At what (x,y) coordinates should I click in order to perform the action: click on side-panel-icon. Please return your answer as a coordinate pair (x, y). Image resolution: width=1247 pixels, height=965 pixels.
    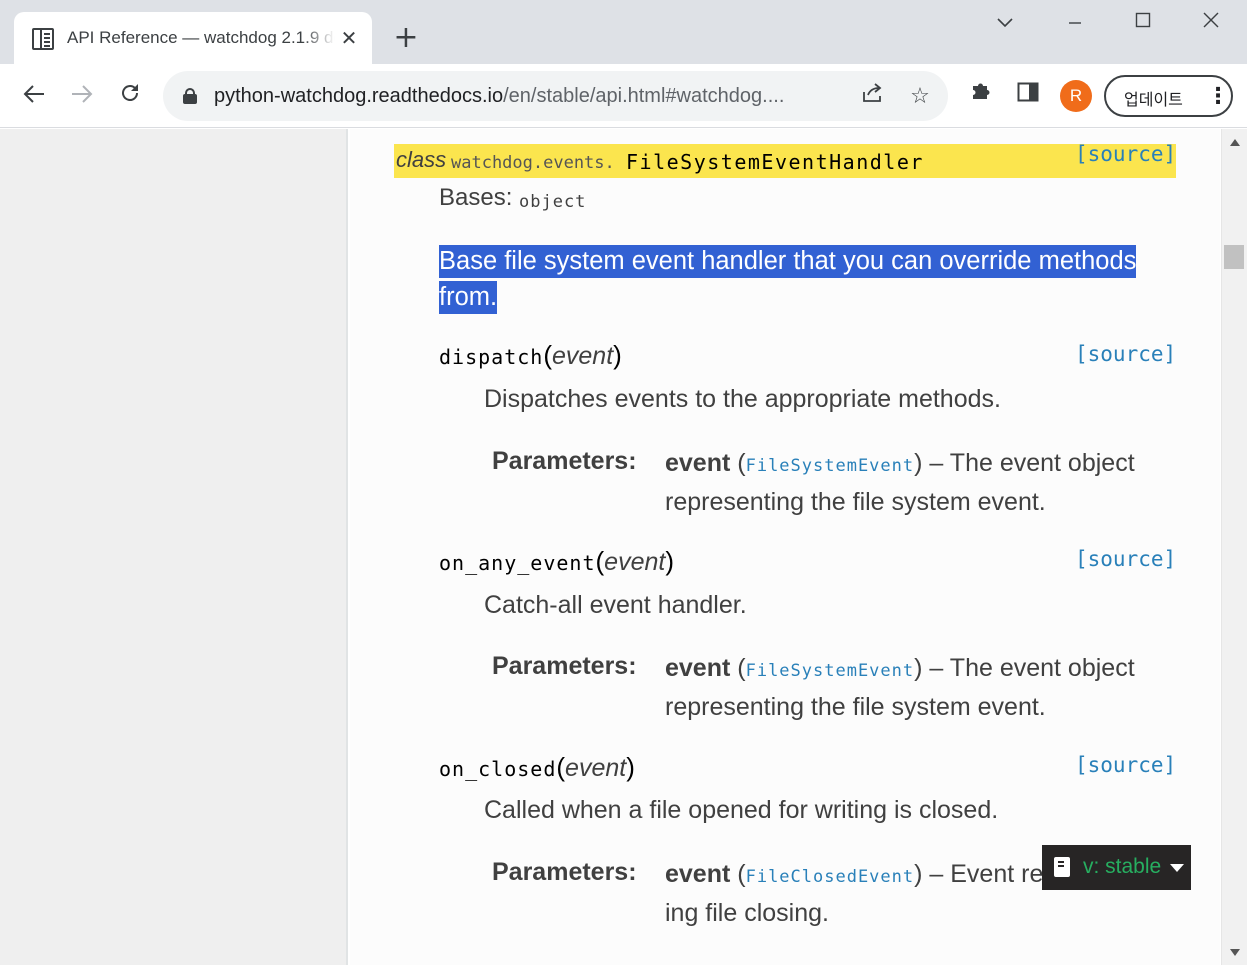
    Looking at the image, I should click on (1028, 96).